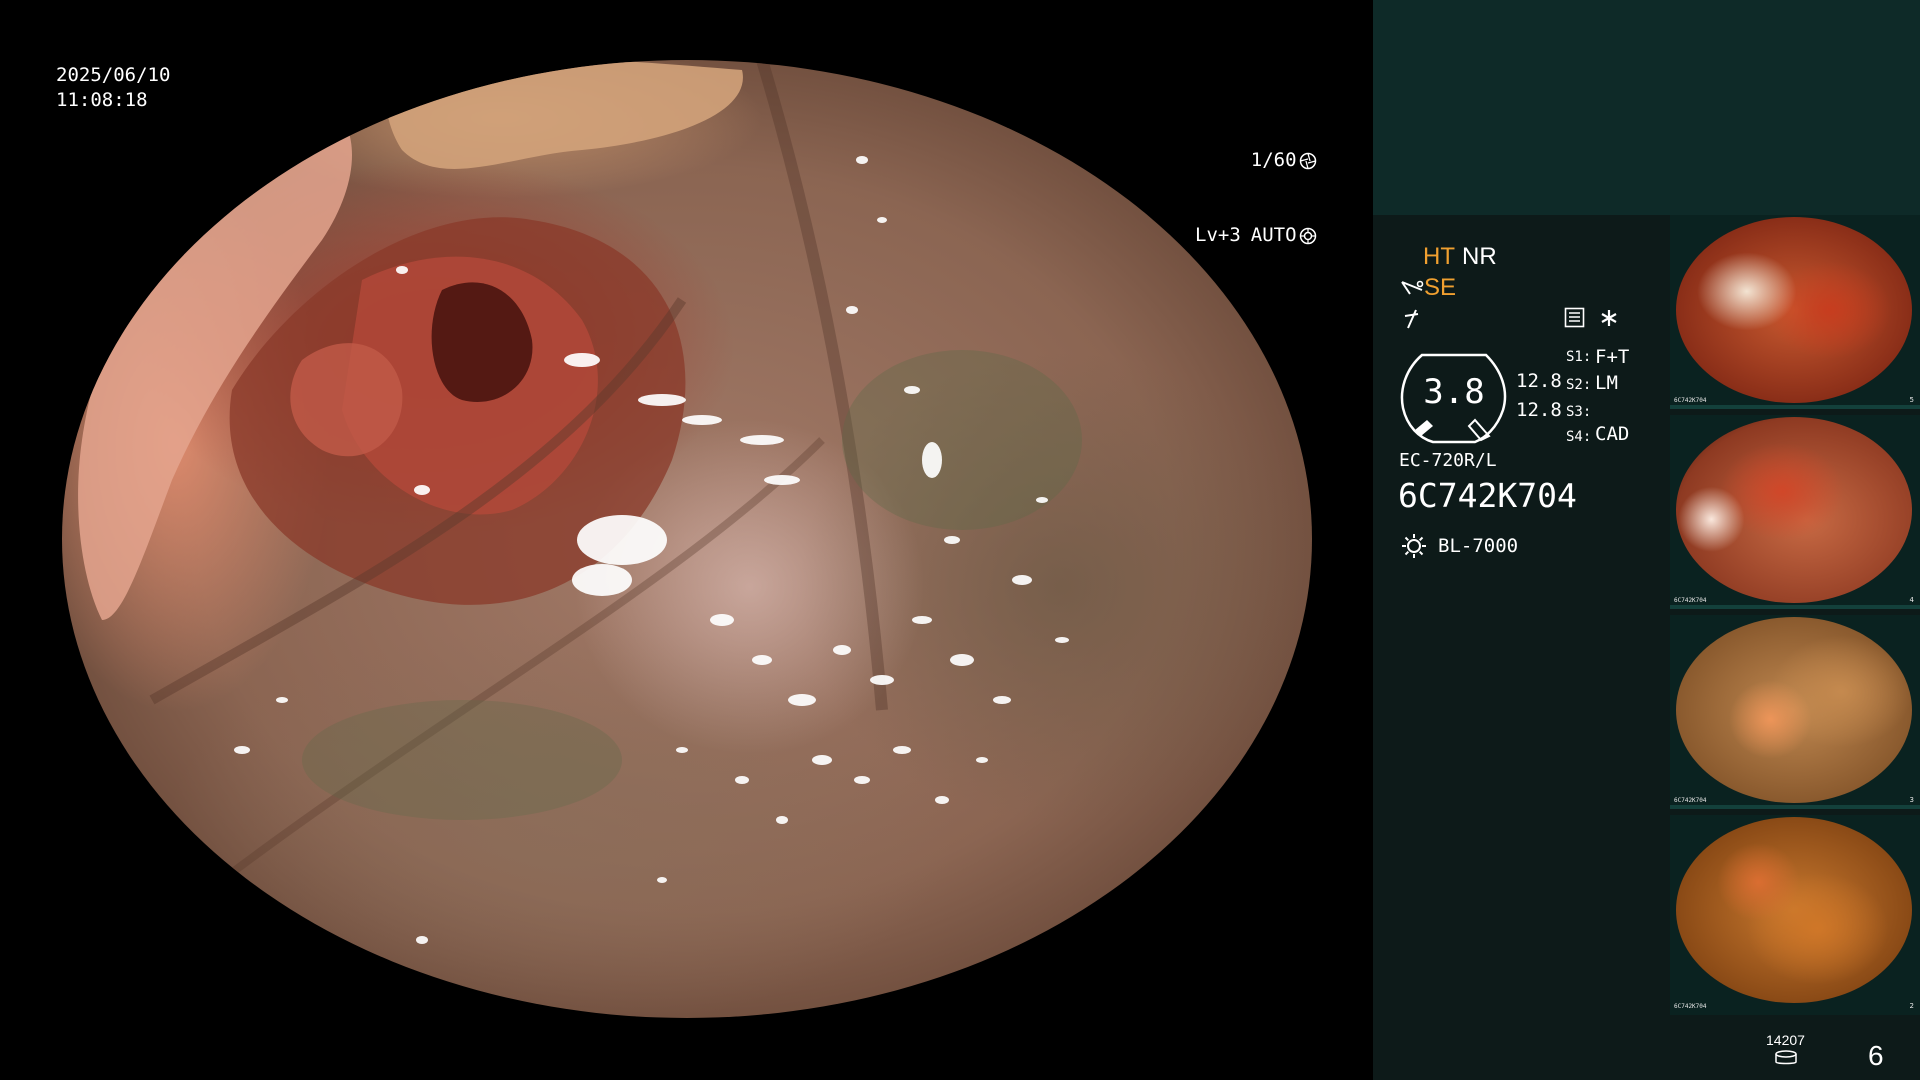 Image resolution: width=1920 pixels, height=1080 pixels. I want to click on capture-thumbnail: 6C742K704 4, so click(1795, 512).